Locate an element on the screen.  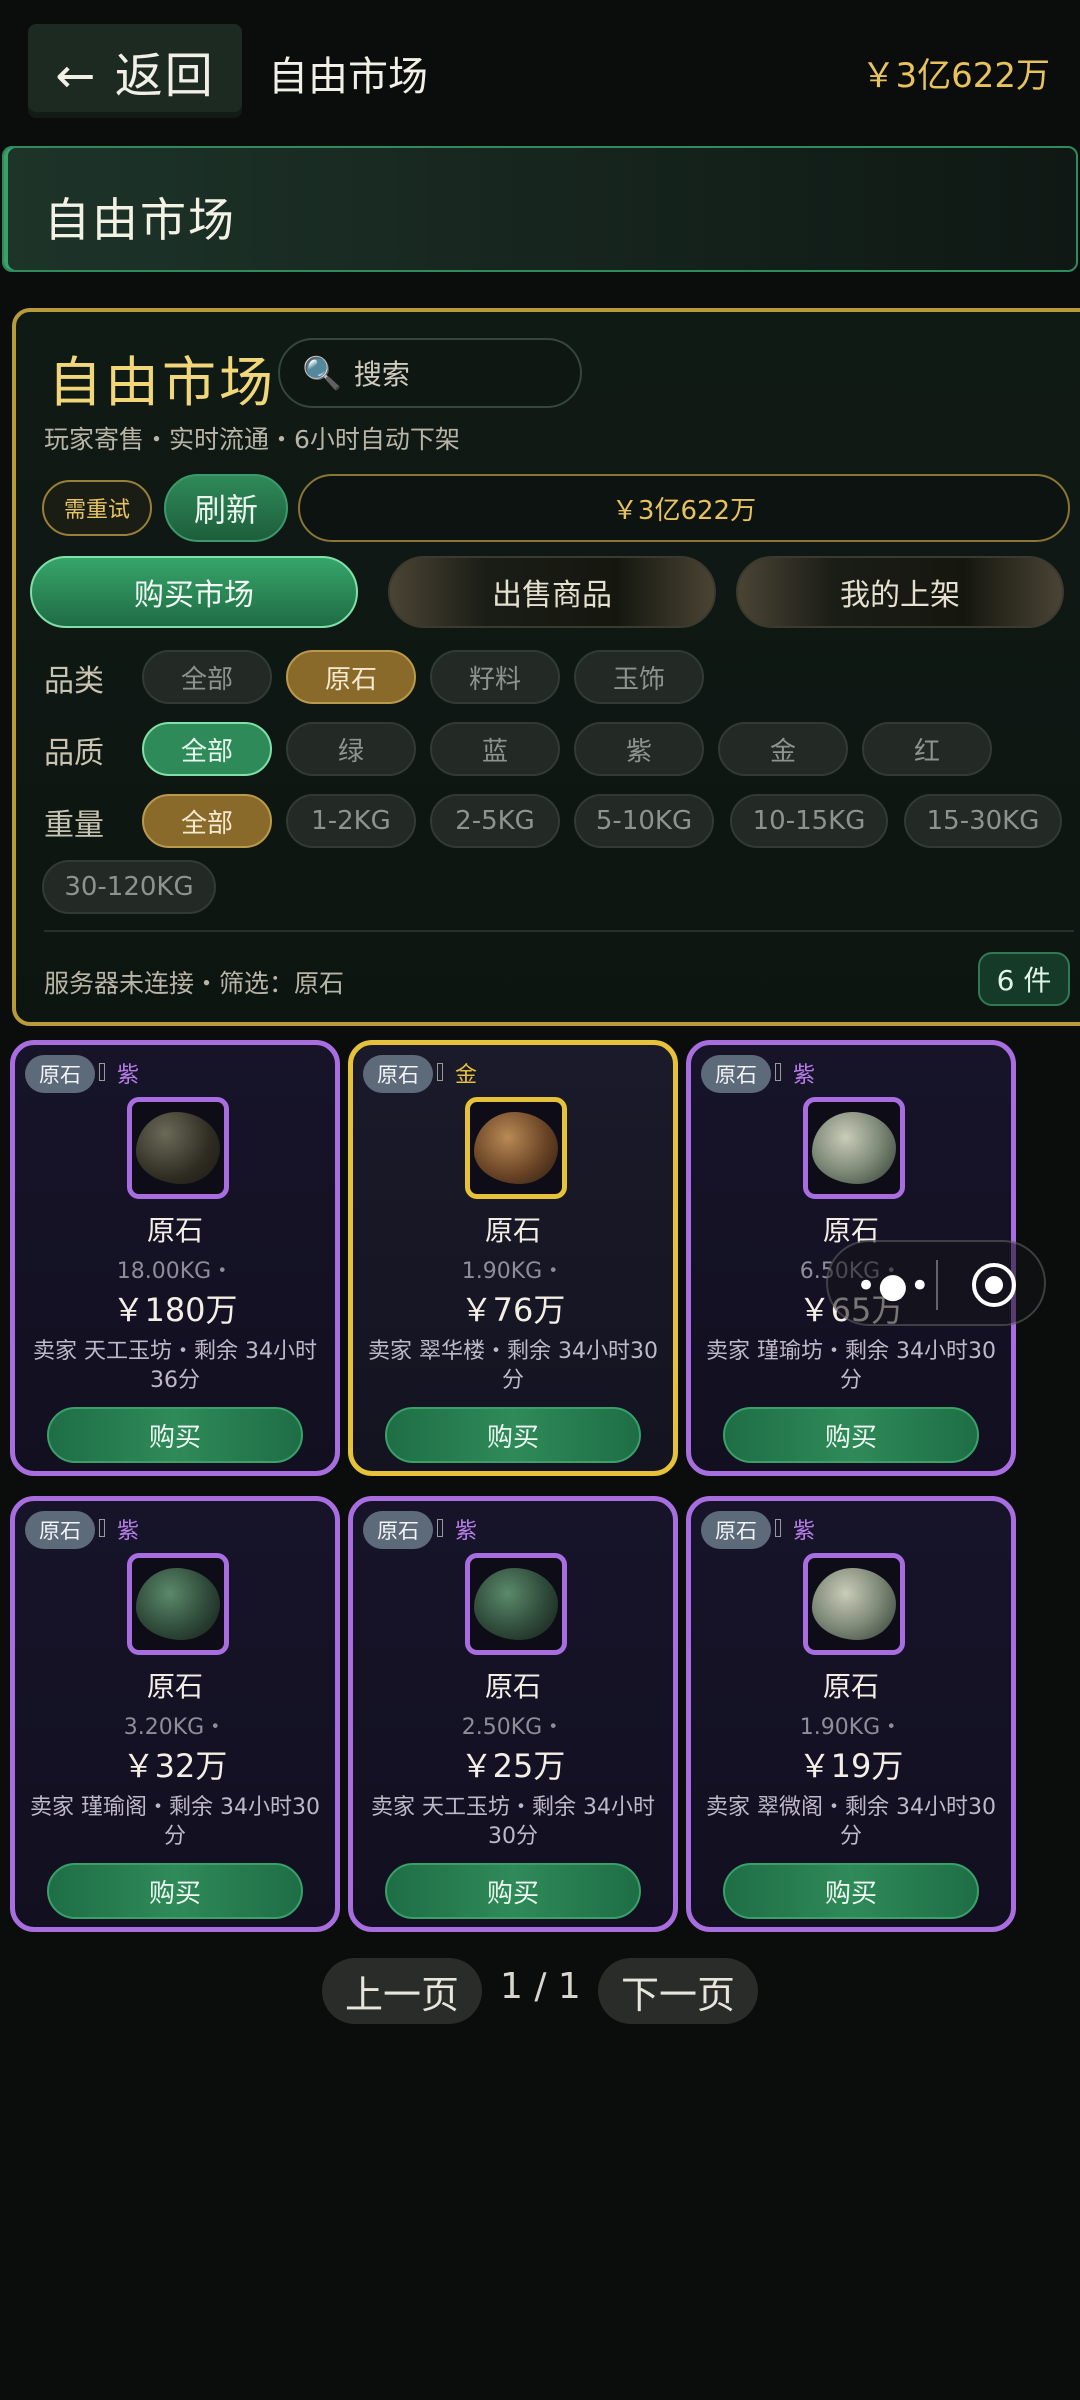
banner-title: 自由市场 is located at coordinates (140, 220).